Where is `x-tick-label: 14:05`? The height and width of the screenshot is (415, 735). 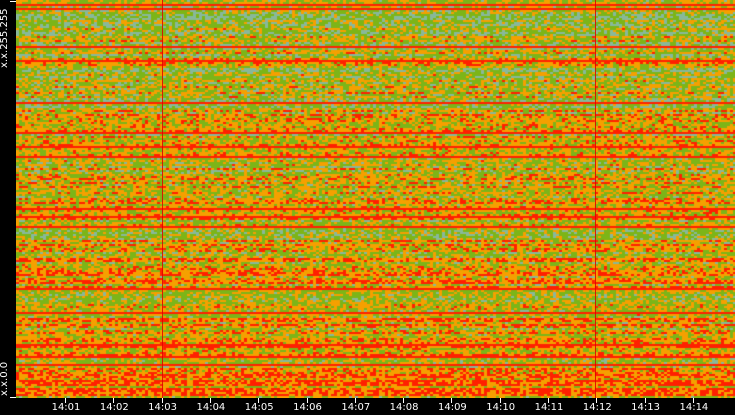 x-tick-label: 14:05 is located at coordinates (259, 407).